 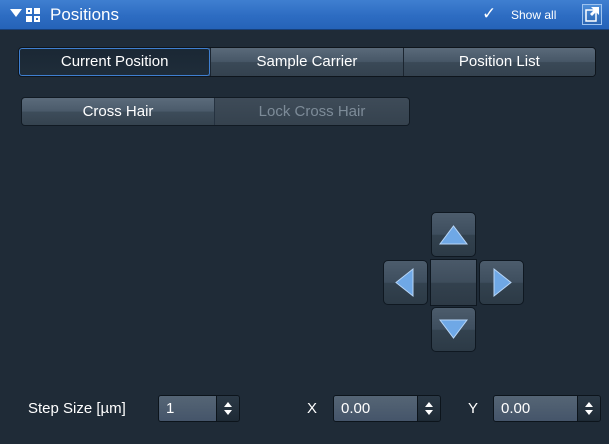 I want to click on move-right-button, so click(x=501, y=282).